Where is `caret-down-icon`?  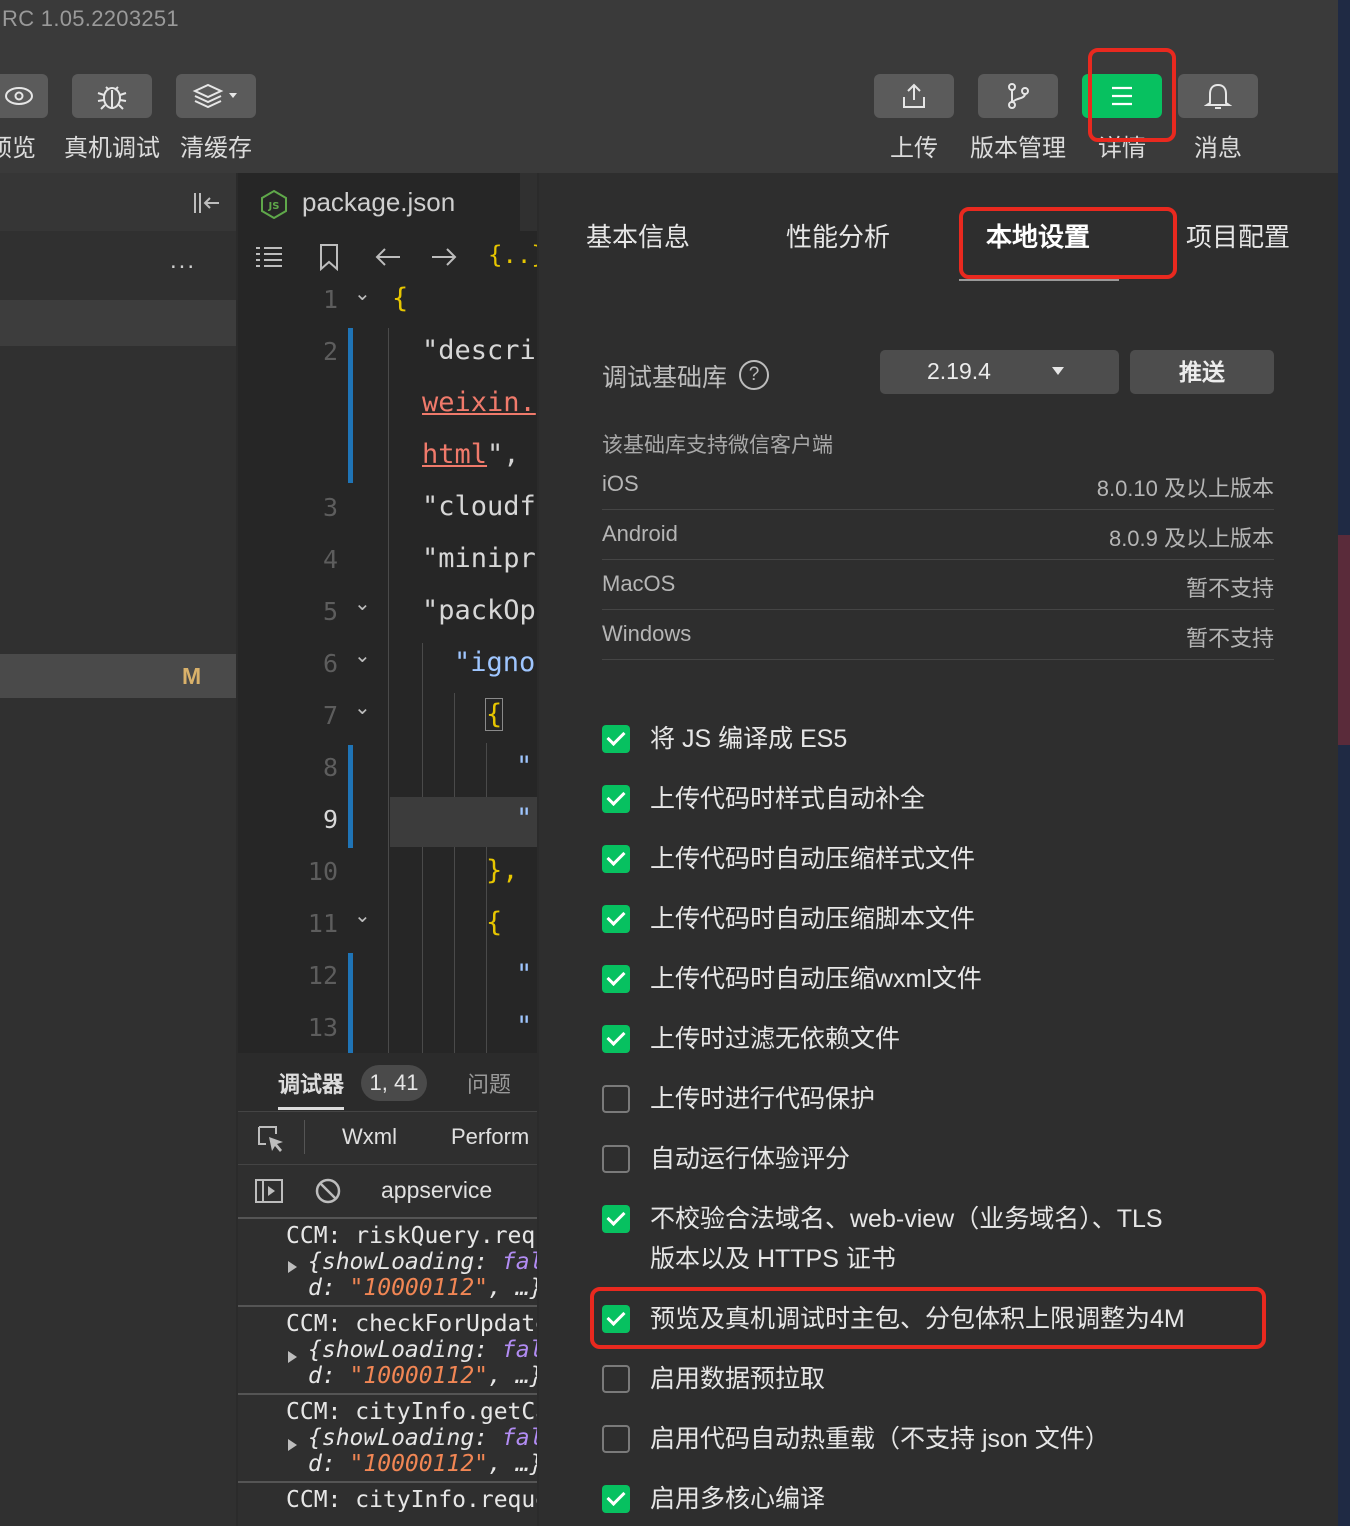 caret-down-icon is located at coordinates (1058, 371).